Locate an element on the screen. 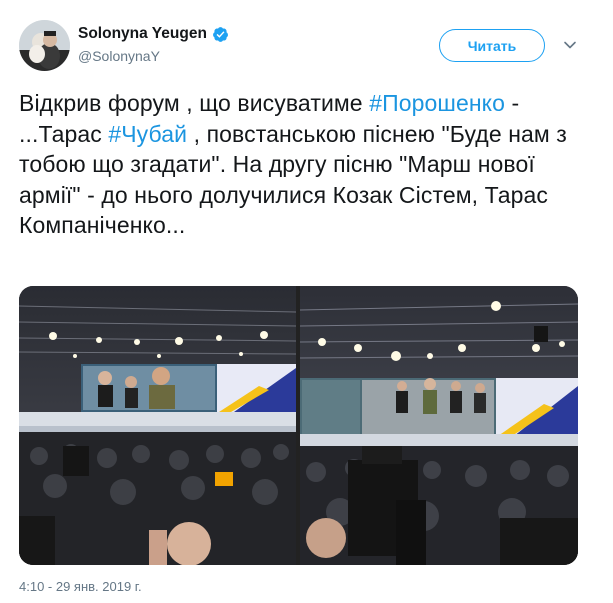 The height and width of the screenshot is (603, 613). hashtag-link: #Чубай is located at coordinates (147, 134).